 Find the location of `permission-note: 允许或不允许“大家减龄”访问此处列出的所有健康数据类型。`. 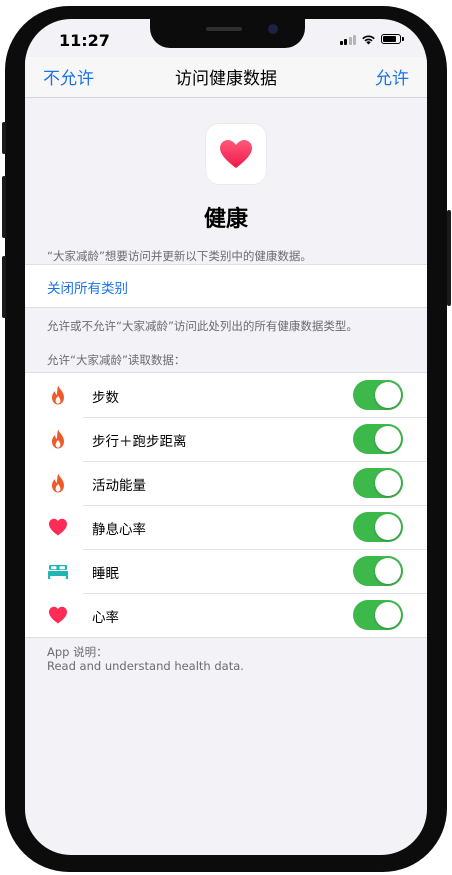

permission-note: 允许或不允许“大家减龄”访问此处列出的所有健康数据类型。 is located at coordinates (202, 326).